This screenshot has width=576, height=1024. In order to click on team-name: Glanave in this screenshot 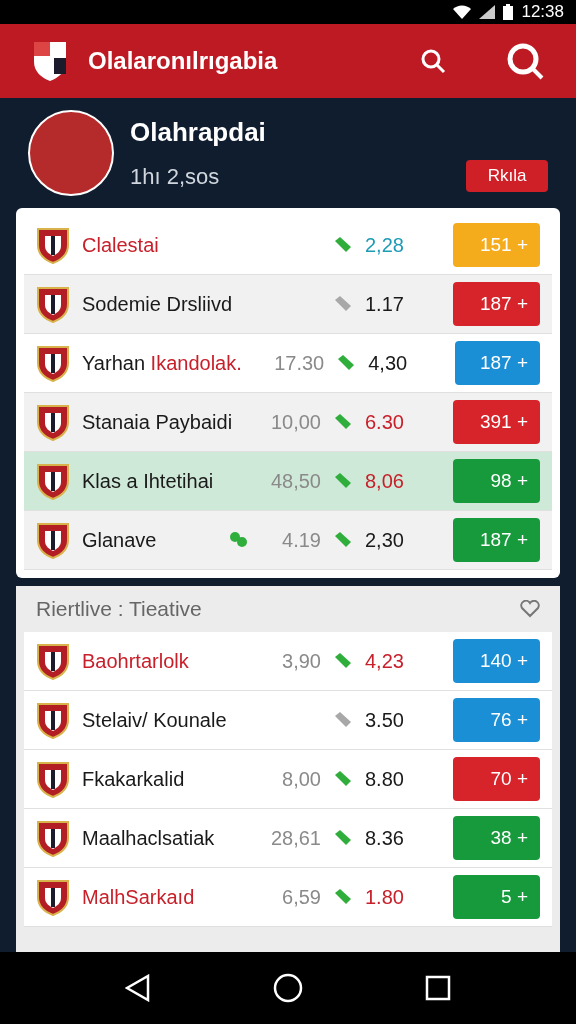, I will do `click(119, 540)`.